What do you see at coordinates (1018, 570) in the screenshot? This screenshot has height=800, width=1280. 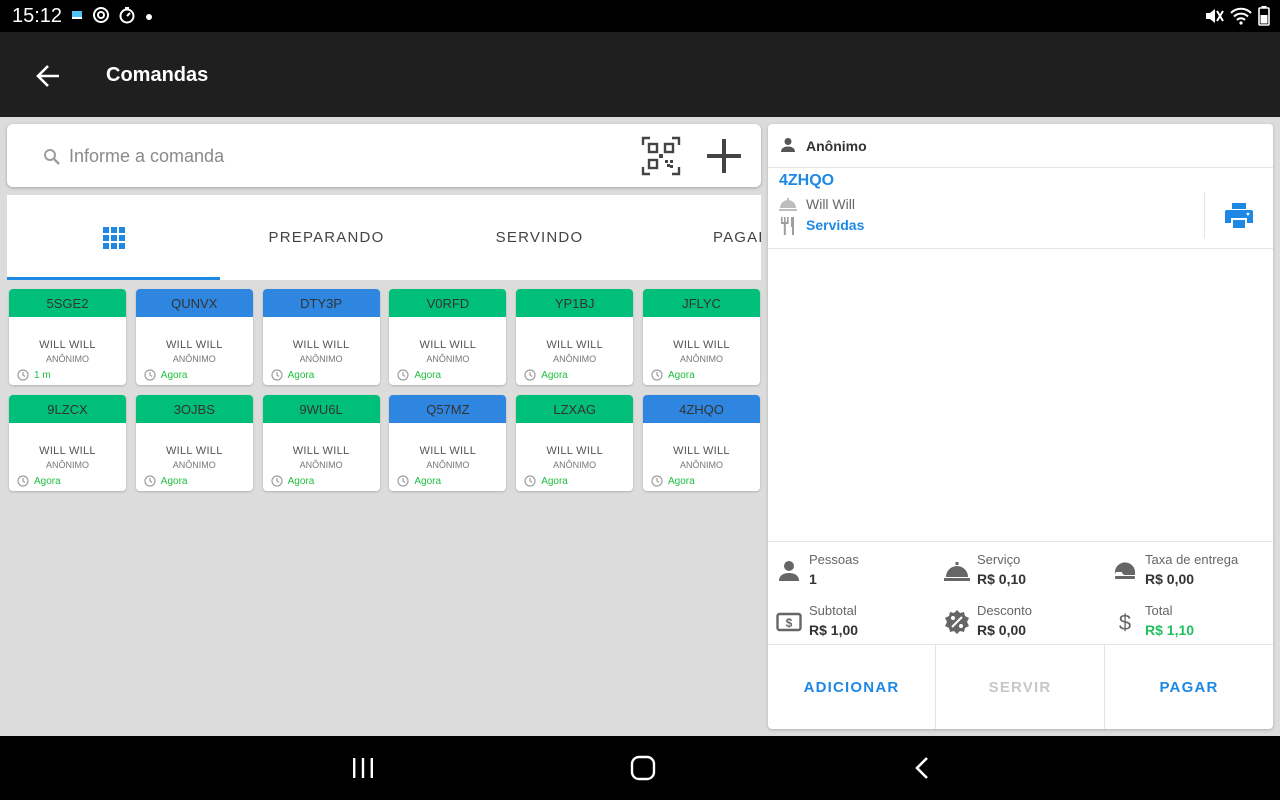 I see `summary-servico: Serviço R$ 0,10` at bounding box center [1018, 570].